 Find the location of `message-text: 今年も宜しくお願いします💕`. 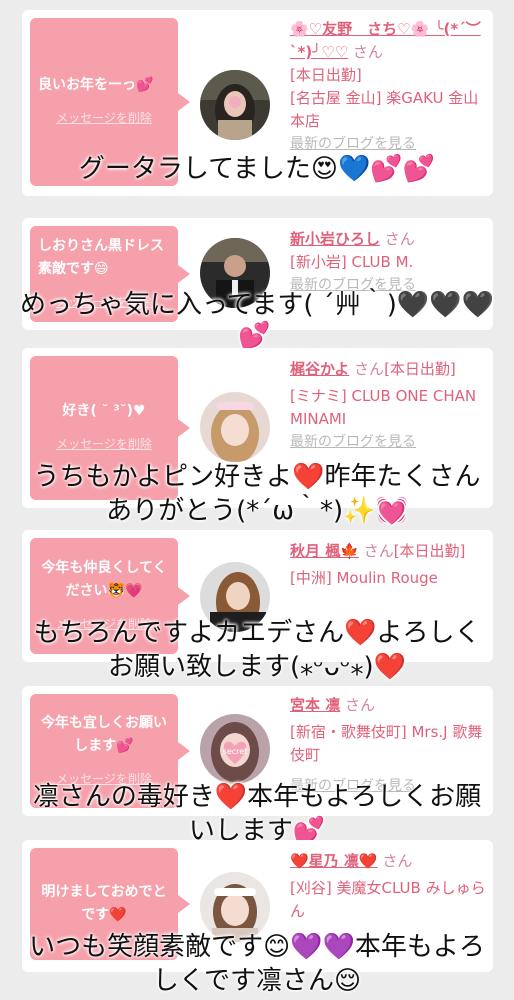

message-text: 今年も宜しくお願いします💕 is located at coordinates (104, 734).